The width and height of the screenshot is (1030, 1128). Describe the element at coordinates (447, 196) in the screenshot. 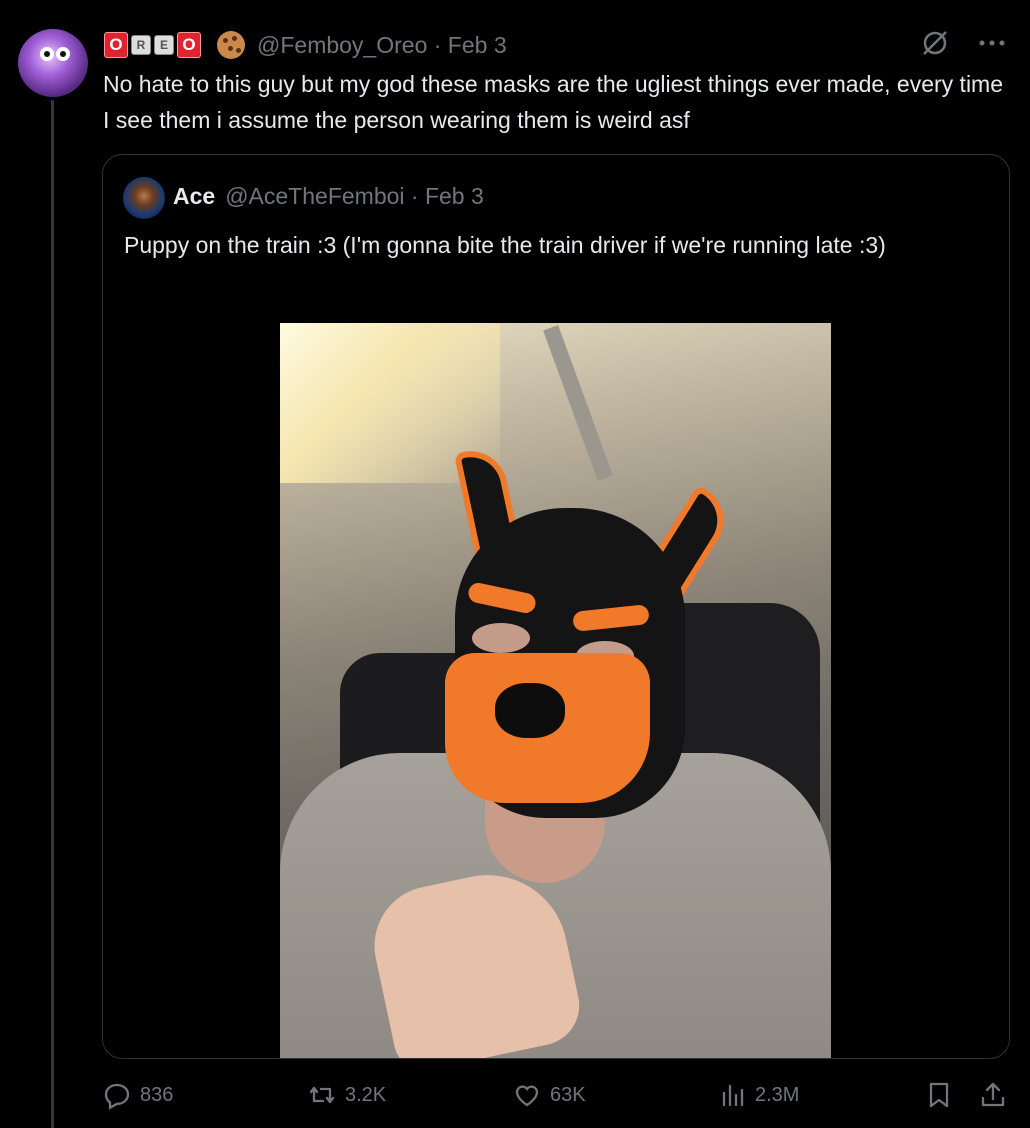

I see `quoted-date: · Feb 3` at that location.